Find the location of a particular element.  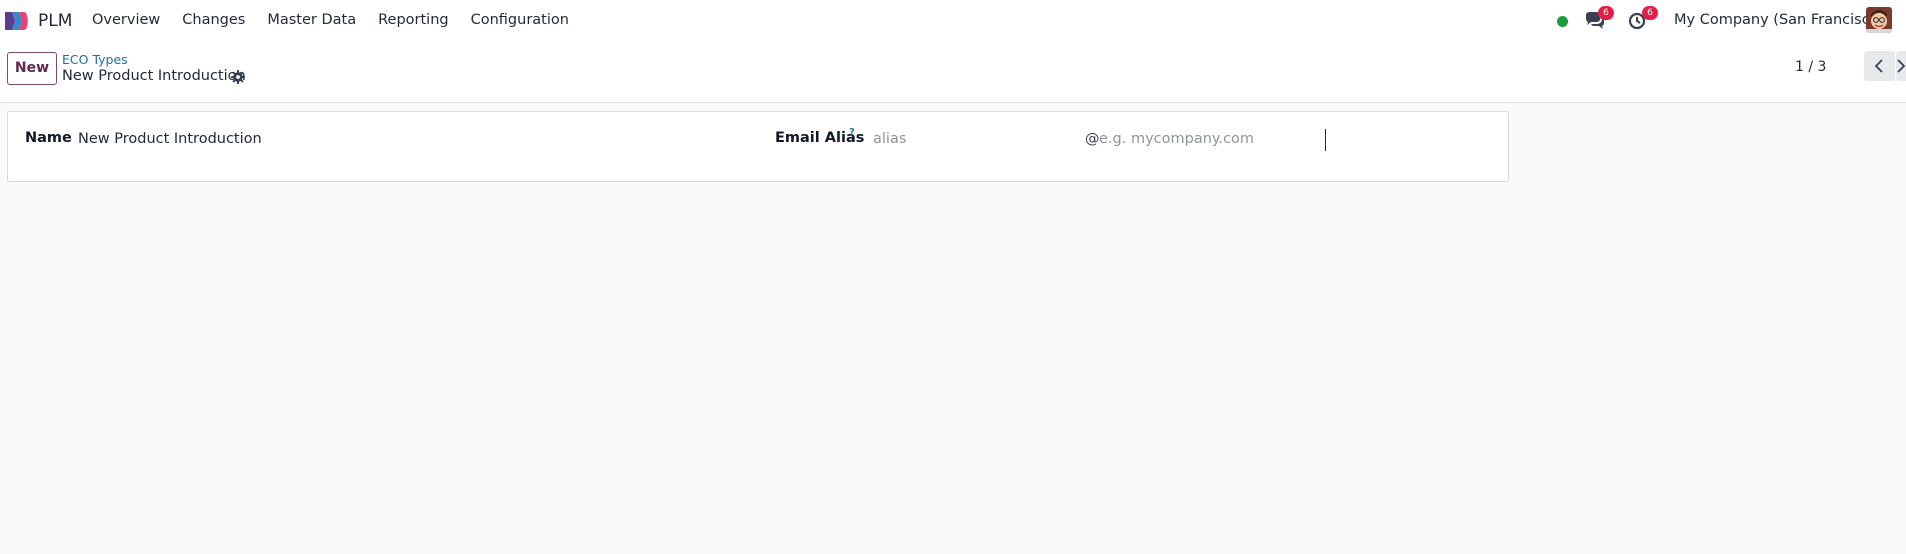

activities-count-badge: 6 is located at coordinates (1650, 13).